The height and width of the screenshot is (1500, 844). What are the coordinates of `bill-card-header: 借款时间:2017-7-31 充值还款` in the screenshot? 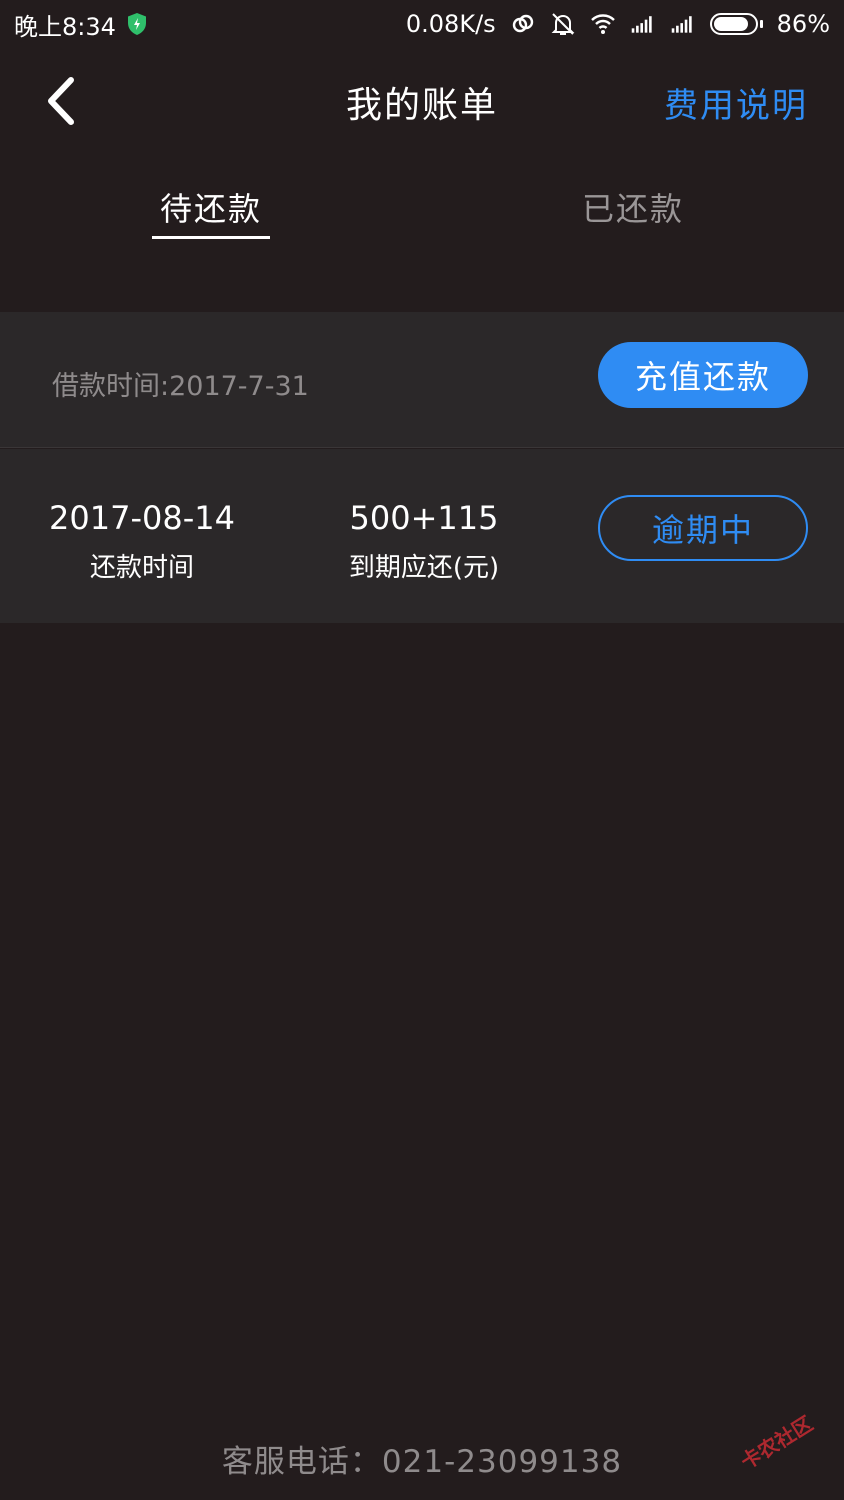 It's located at (422, 380).